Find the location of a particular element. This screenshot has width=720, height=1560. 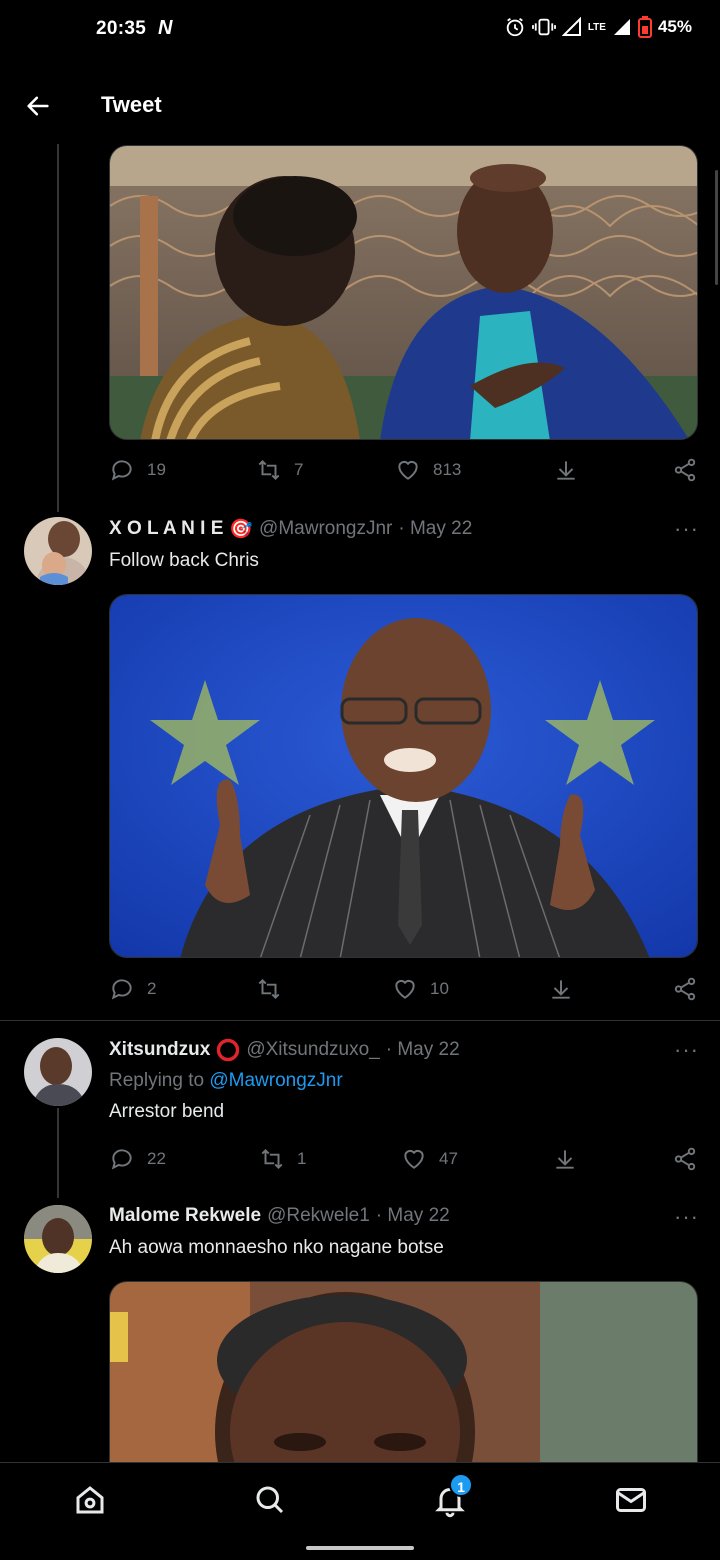

replying-handle-link: @MawrongzJnr is located at coordinates (275, 1080).